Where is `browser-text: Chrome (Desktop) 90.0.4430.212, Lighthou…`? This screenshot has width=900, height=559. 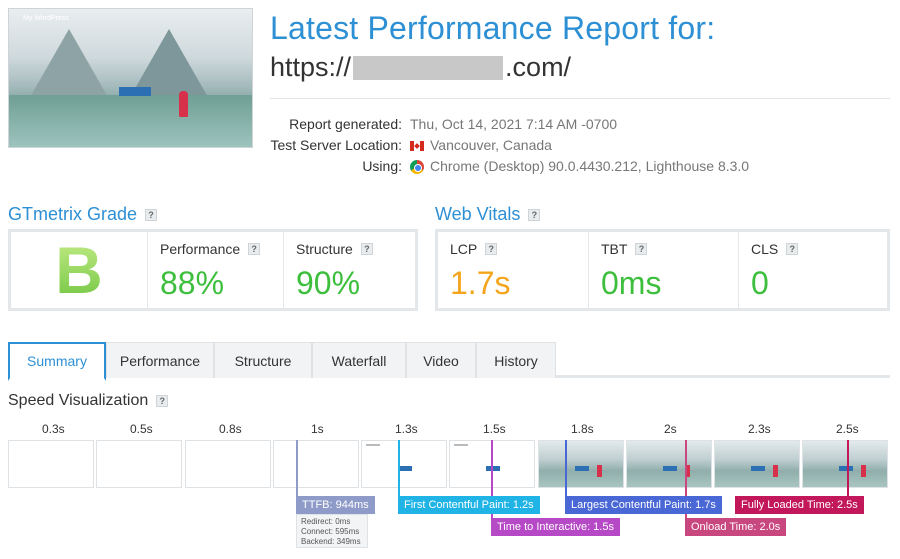
browser-text: Chrome (Desktop) 90.0.4430.212, Lighthou… is located at coordinates (590, 166).